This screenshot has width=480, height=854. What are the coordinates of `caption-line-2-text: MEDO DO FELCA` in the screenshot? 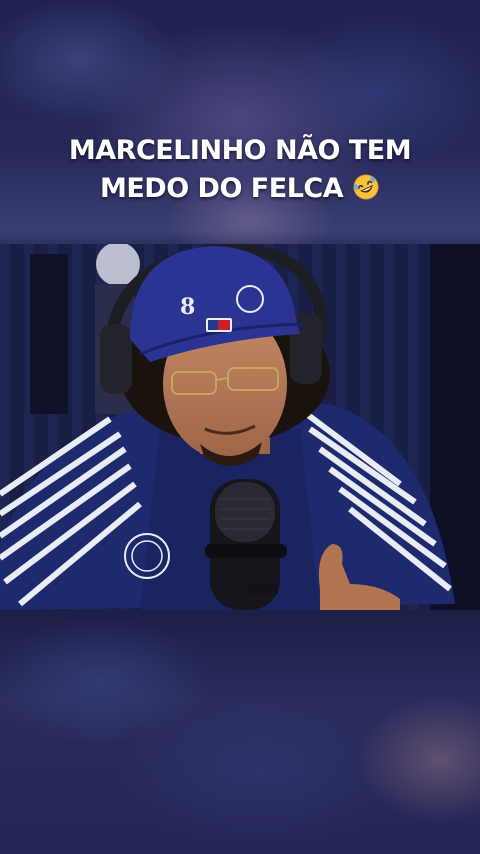 It's located at (221, 188).